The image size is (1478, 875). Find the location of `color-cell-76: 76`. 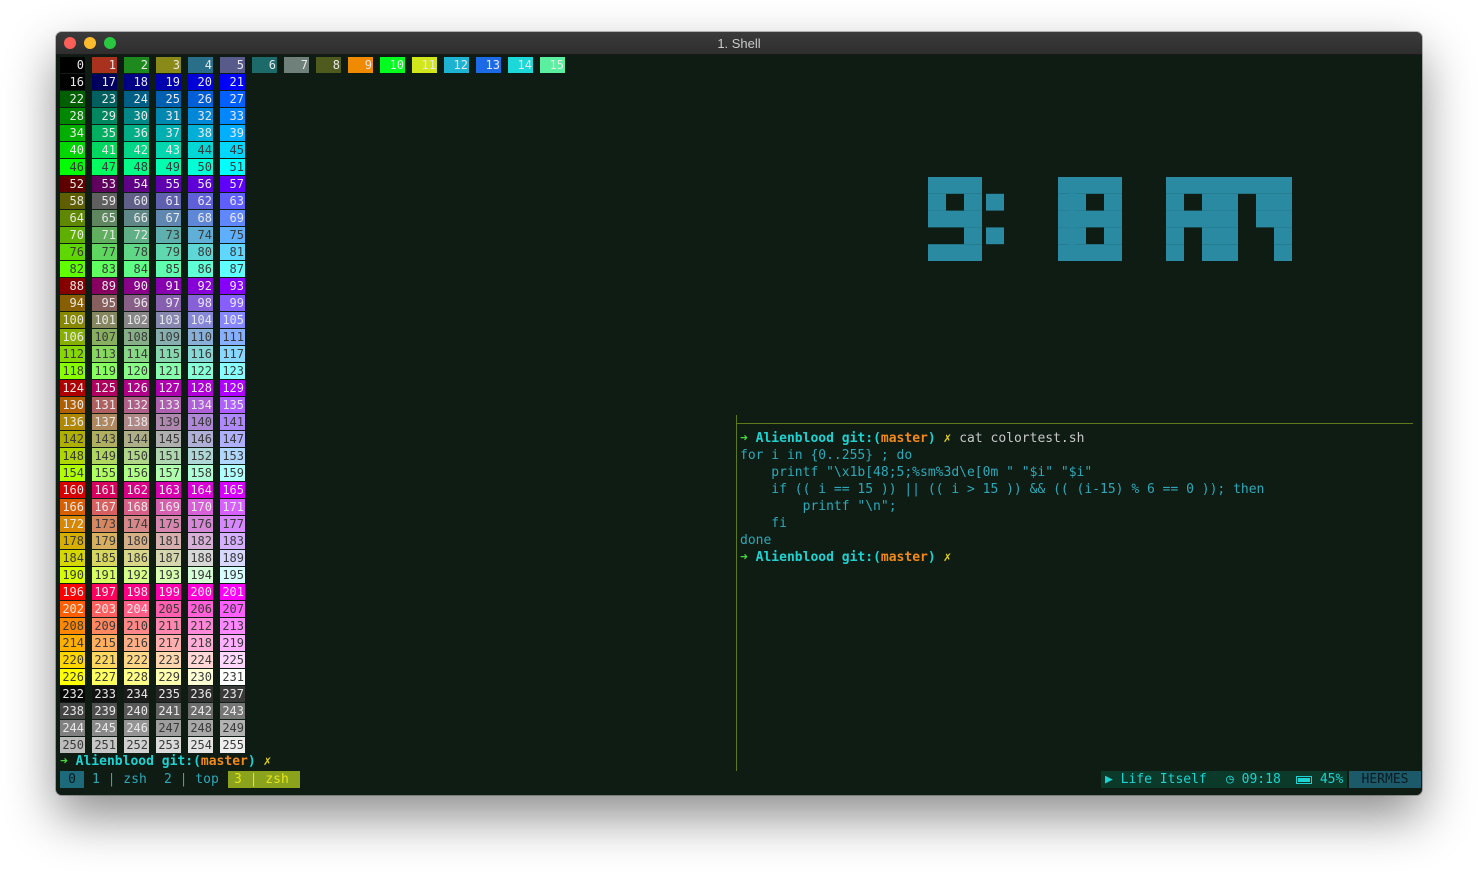

color-cell-76: 76 is located at coordinates (72, 252).